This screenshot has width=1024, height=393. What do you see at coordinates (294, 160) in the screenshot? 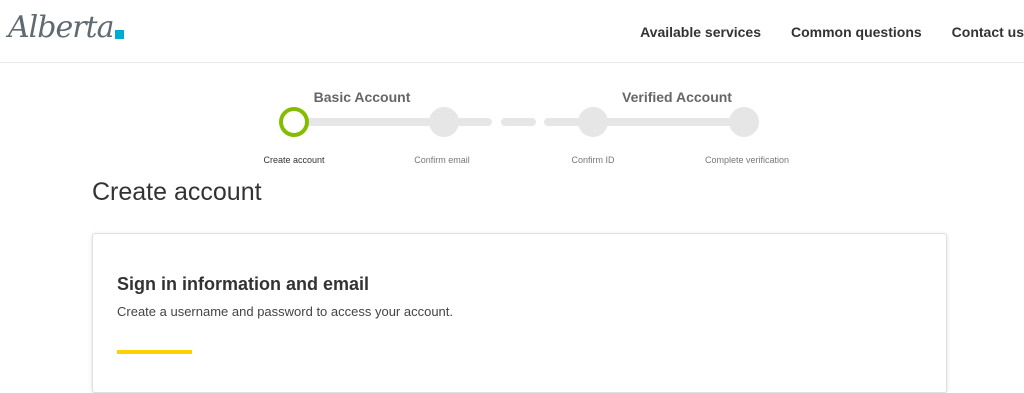
I see `step-label-create-account: Create account` at bounding box center [294, 160].